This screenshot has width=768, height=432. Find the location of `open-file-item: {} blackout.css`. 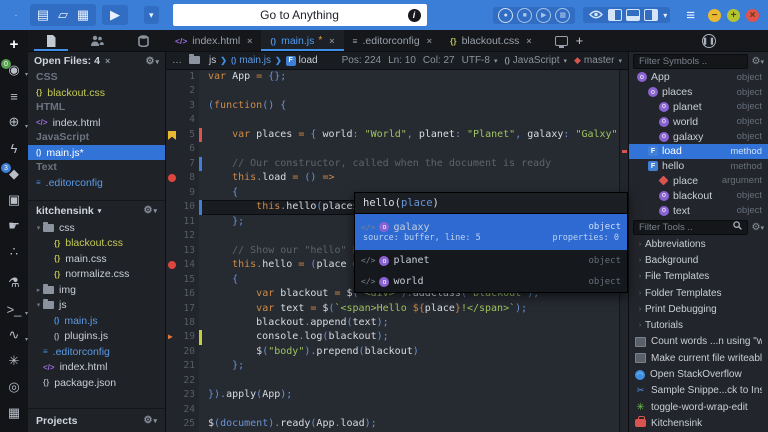

open-file-item: {} blackout.css is located at coordinates (96, 92).